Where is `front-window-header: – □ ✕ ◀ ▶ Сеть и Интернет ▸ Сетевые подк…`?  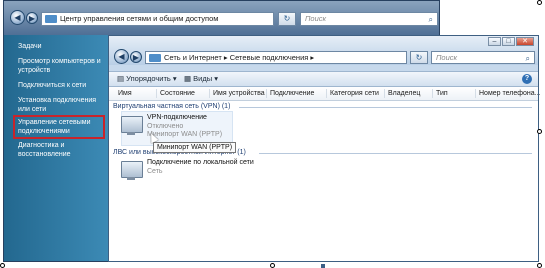
front-window-header: – □ ✕ ◀ ▶ Сеть и Интернет ▸ Сетевые подк… is located at coordinates (323, 50).